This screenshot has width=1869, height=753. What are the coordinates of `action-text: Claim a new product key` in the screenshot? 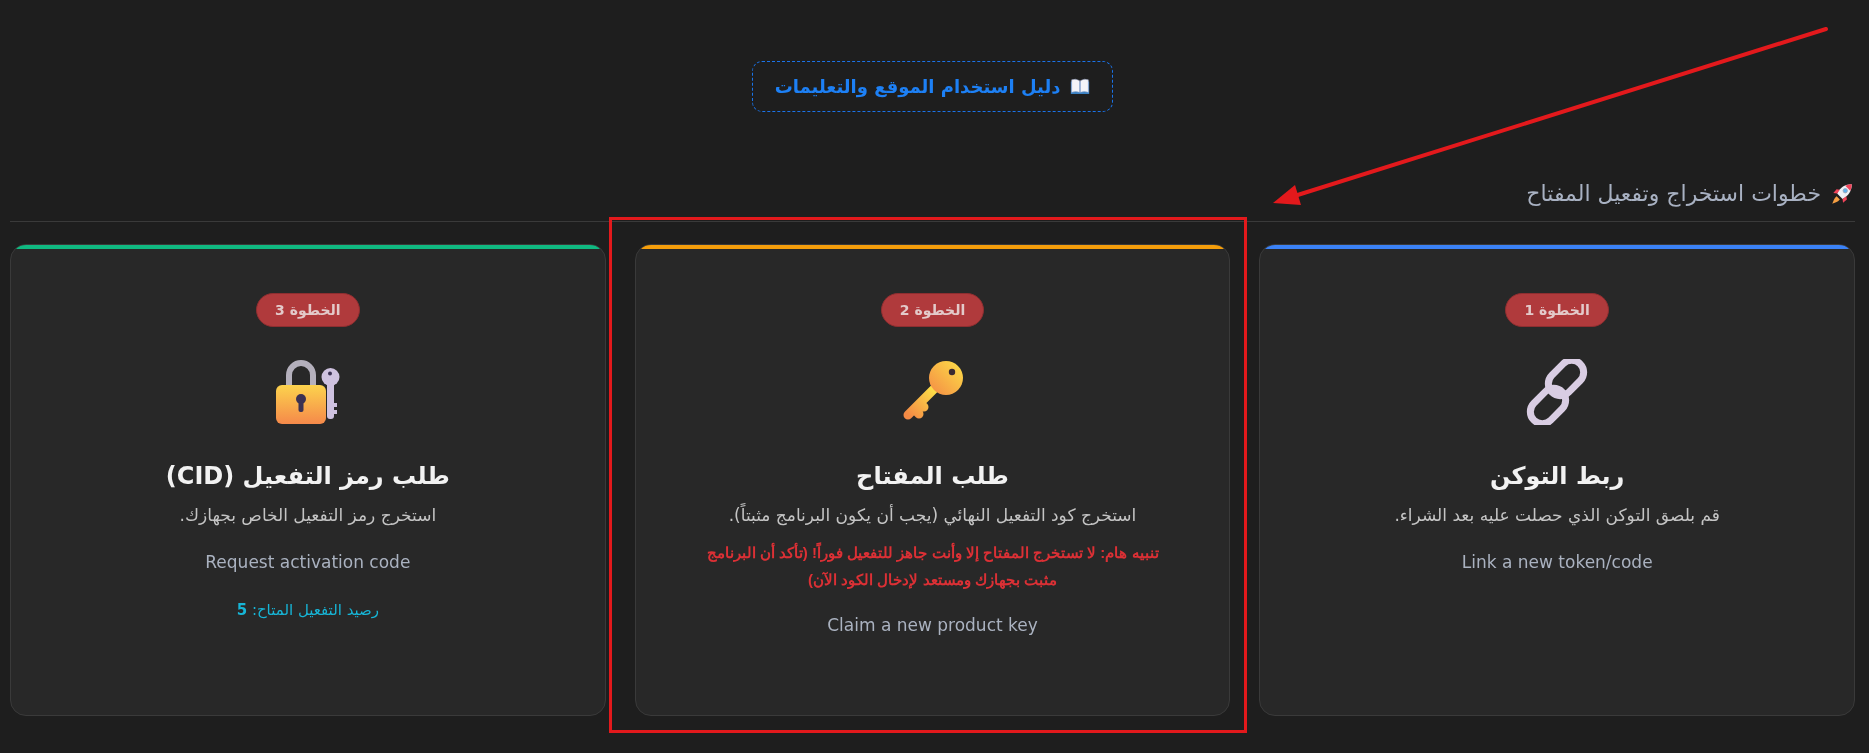 It's located at (932, 625).